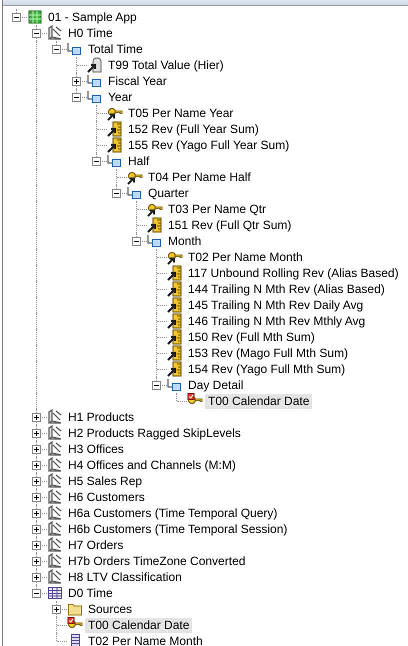 The height and width of the screenshot is (646, 408). Describe the element at coordinates (90, 33) in the screenshot. I see `tree-item: H0 Time` at that location.